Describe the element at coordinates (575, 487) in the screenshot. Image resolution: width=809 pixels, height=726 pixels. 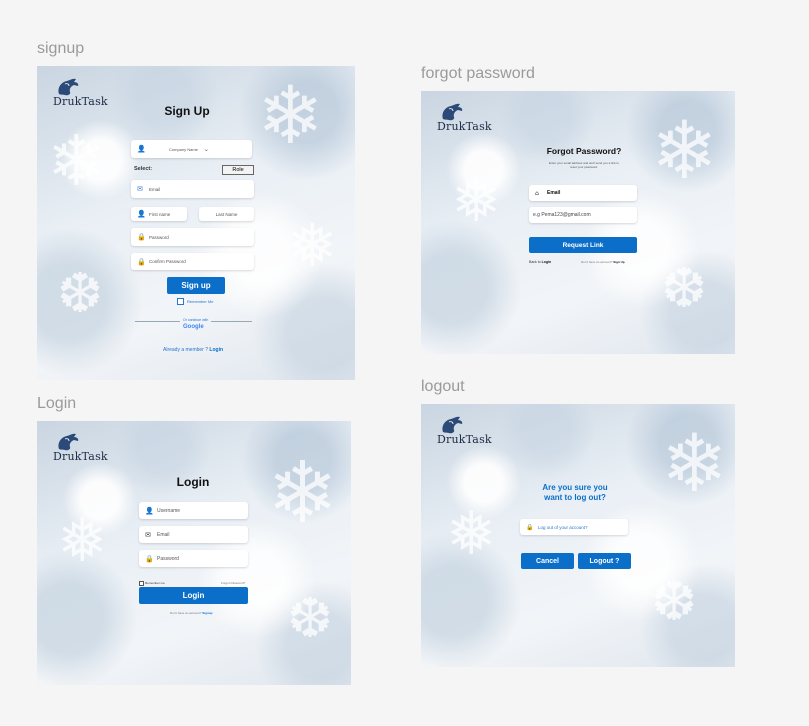
I see `logout-question-line1: Are you sure you` at that location.